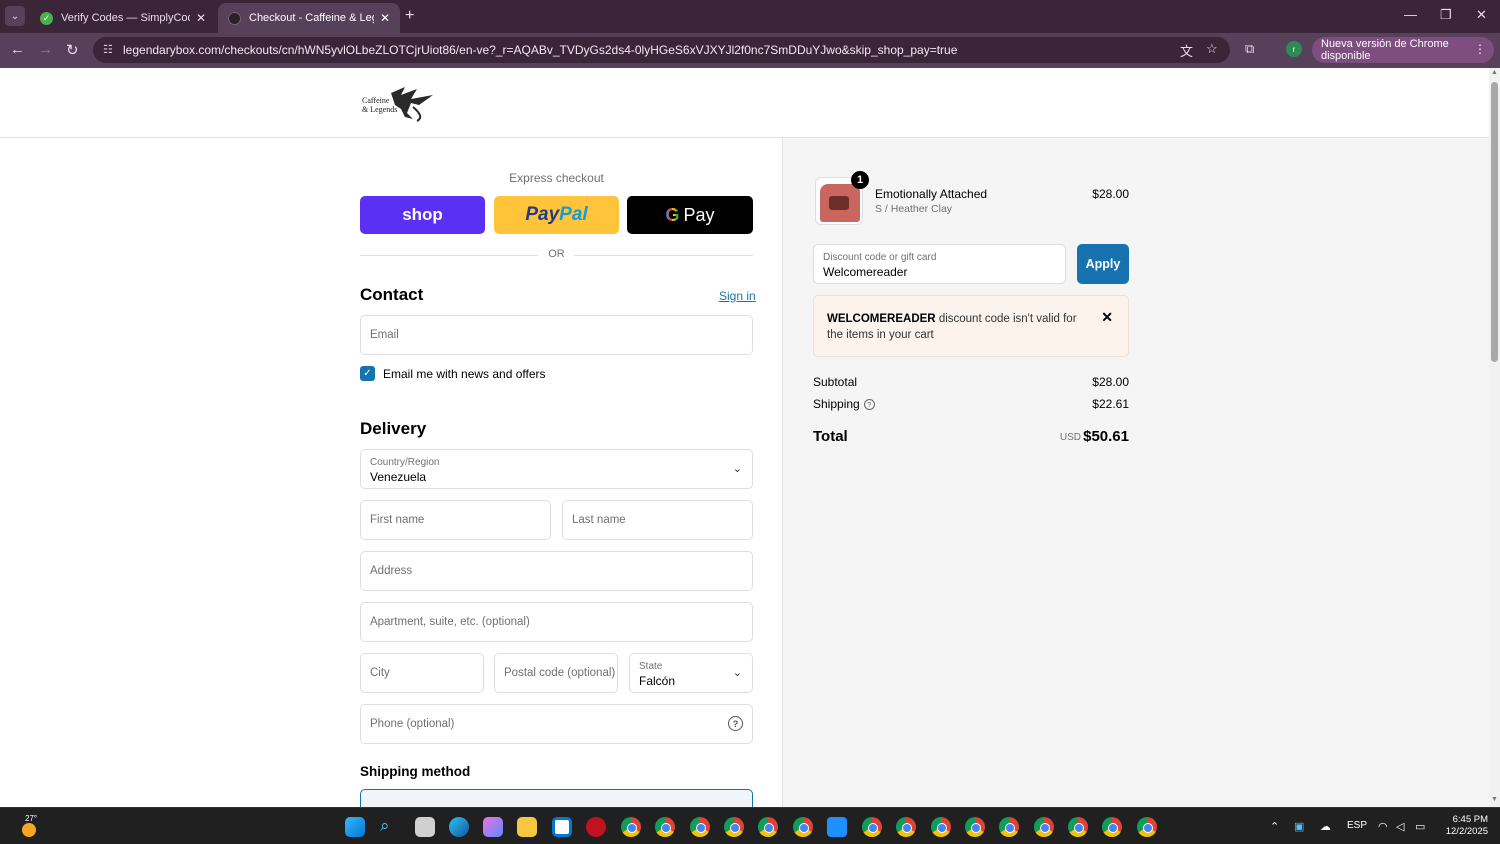 This screenshot has width=1500, height=844. I want to click on paypal-button: Pay Pal, so click(556, 215).